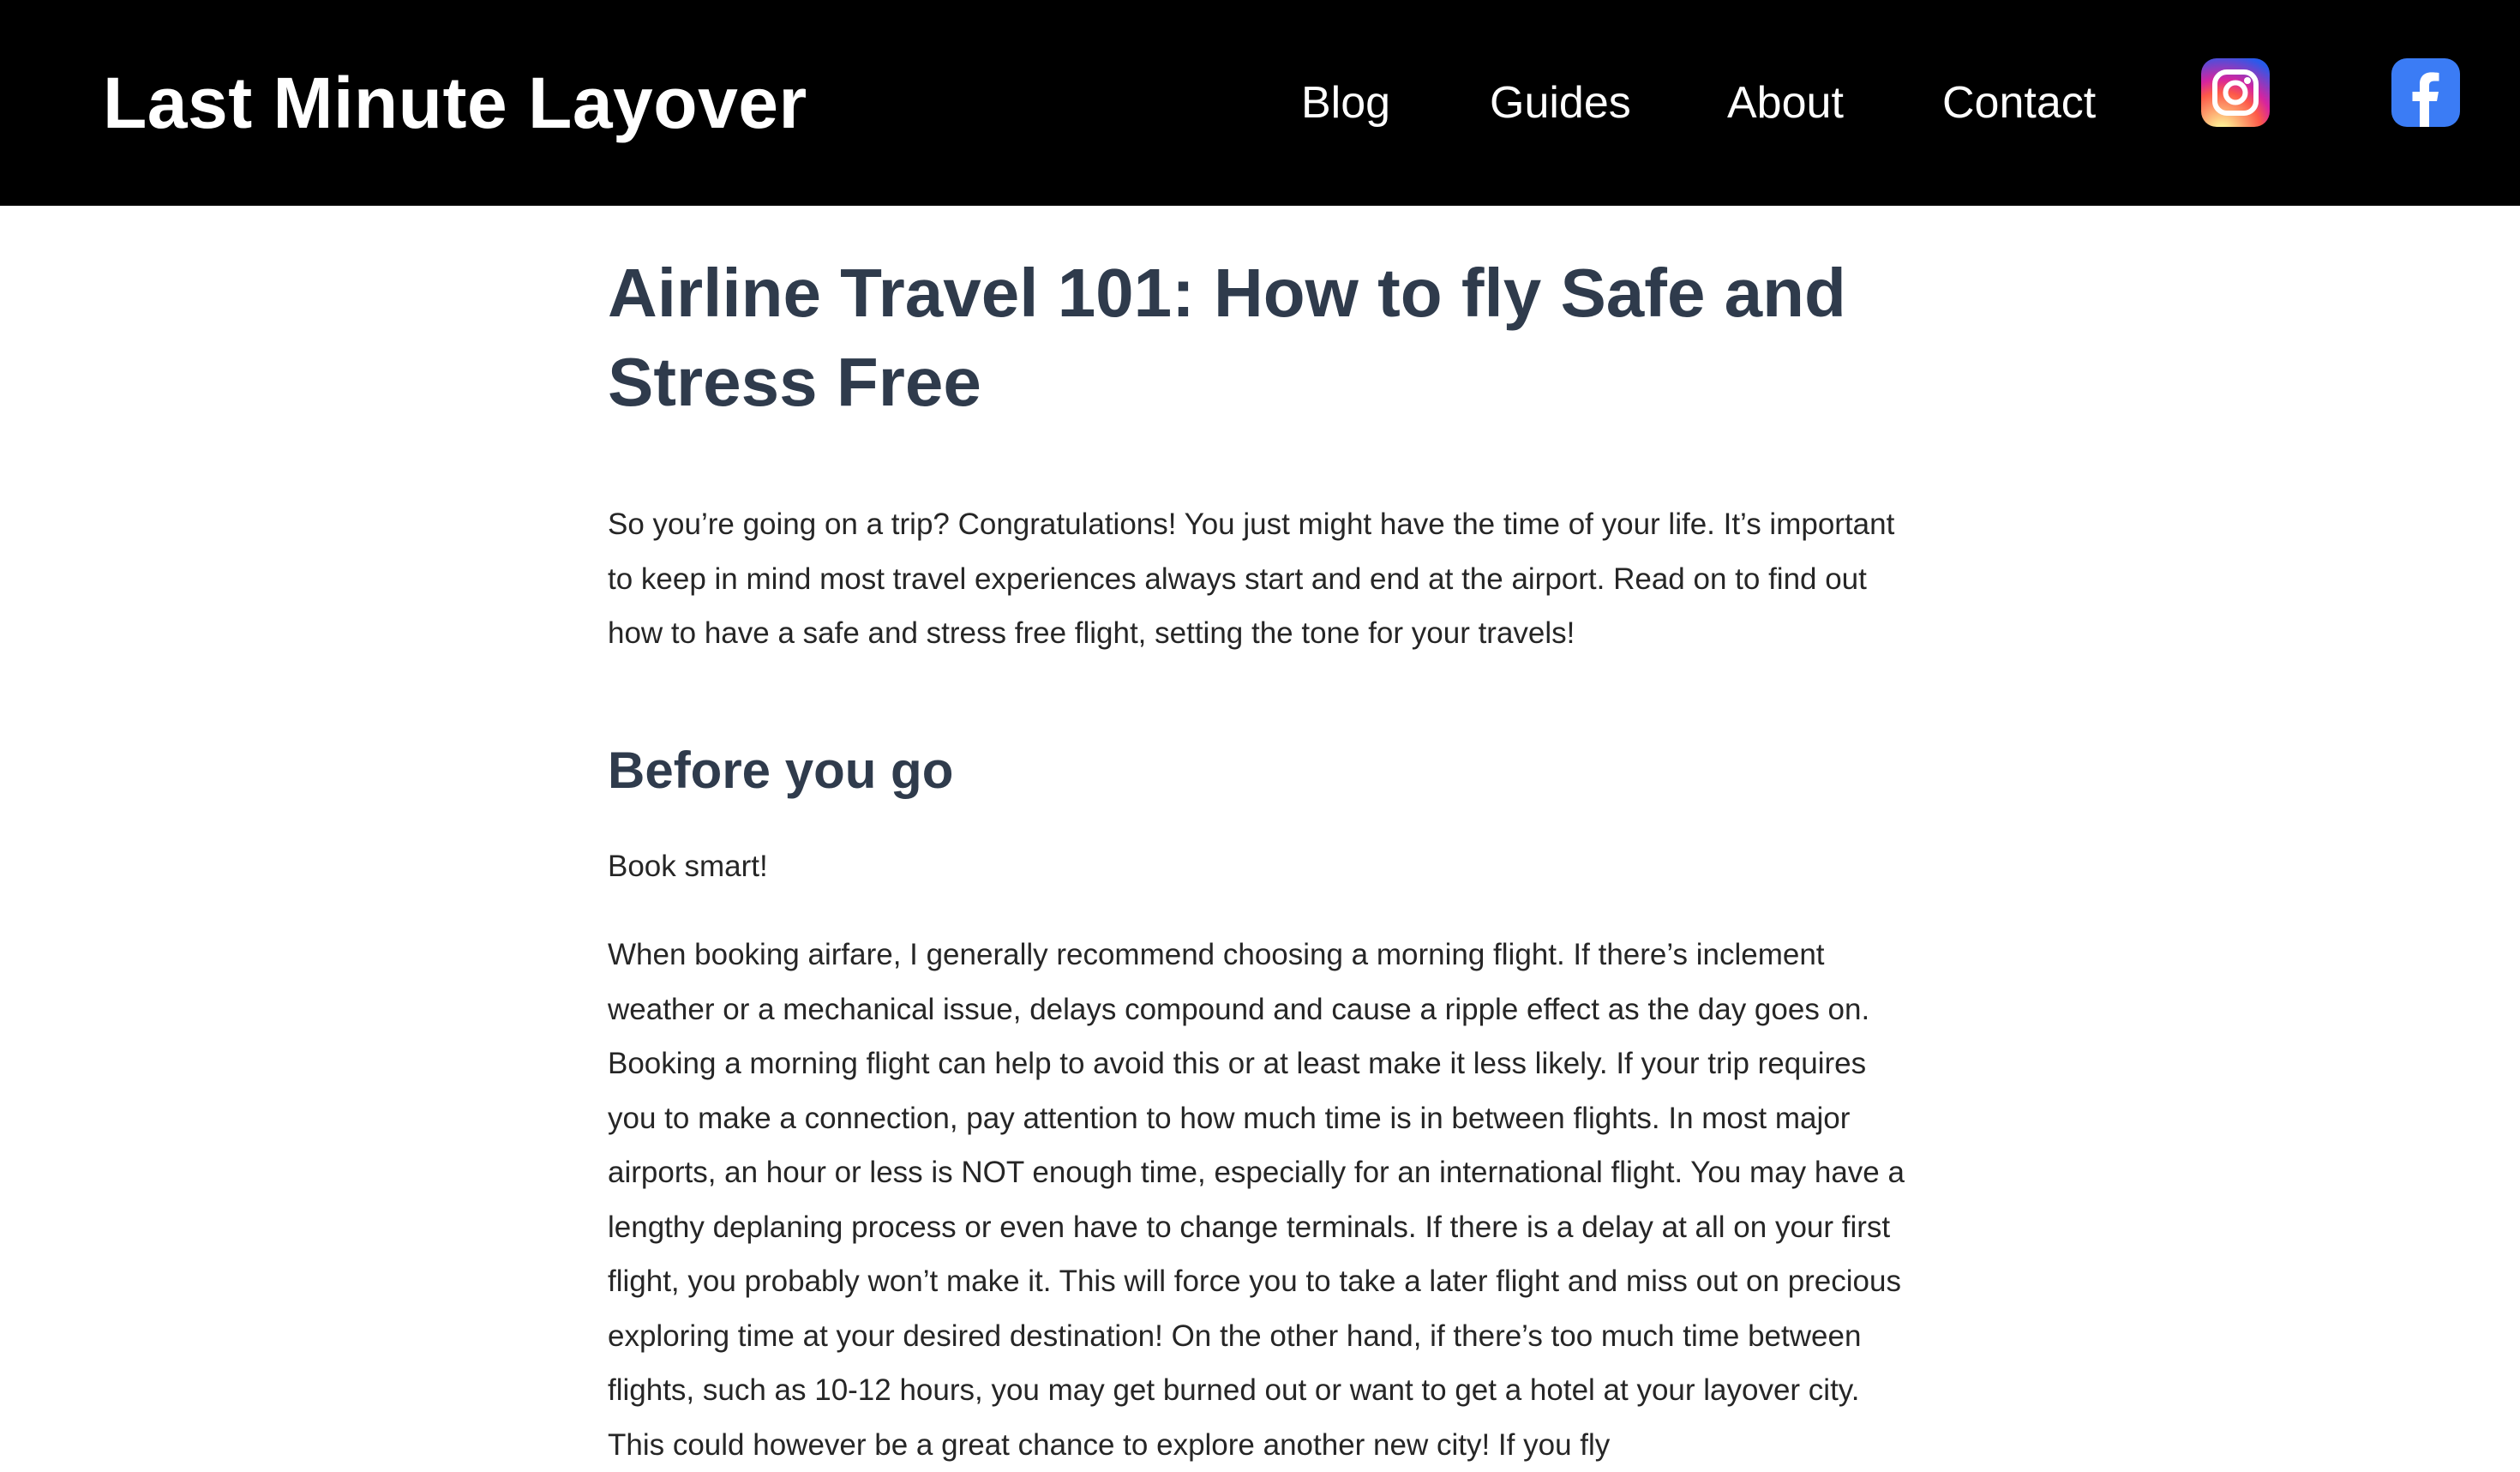 This screenshot has height=1472, width=2520. I want to click on instagram-link, so click(2235, 93).